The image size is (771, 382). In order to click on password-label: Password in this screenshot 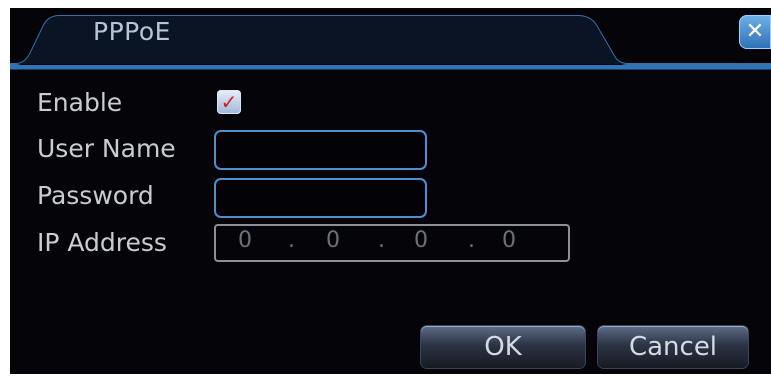, I will do `click(95, 195)`.